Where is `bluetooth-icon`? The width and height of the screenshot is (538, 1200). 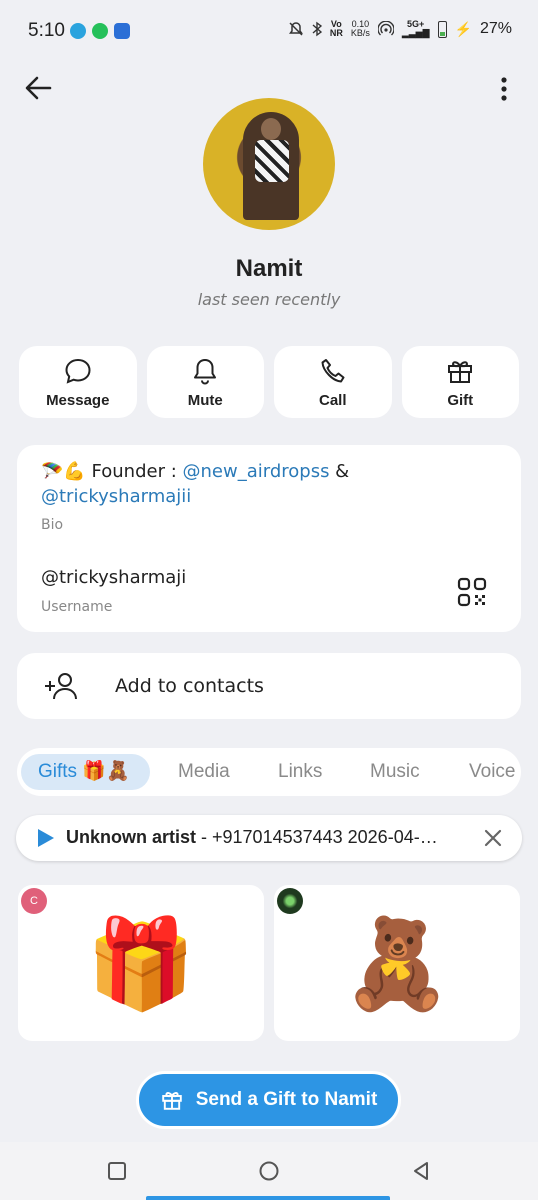 bluetooth-icon is located at coordinates (317, 29).